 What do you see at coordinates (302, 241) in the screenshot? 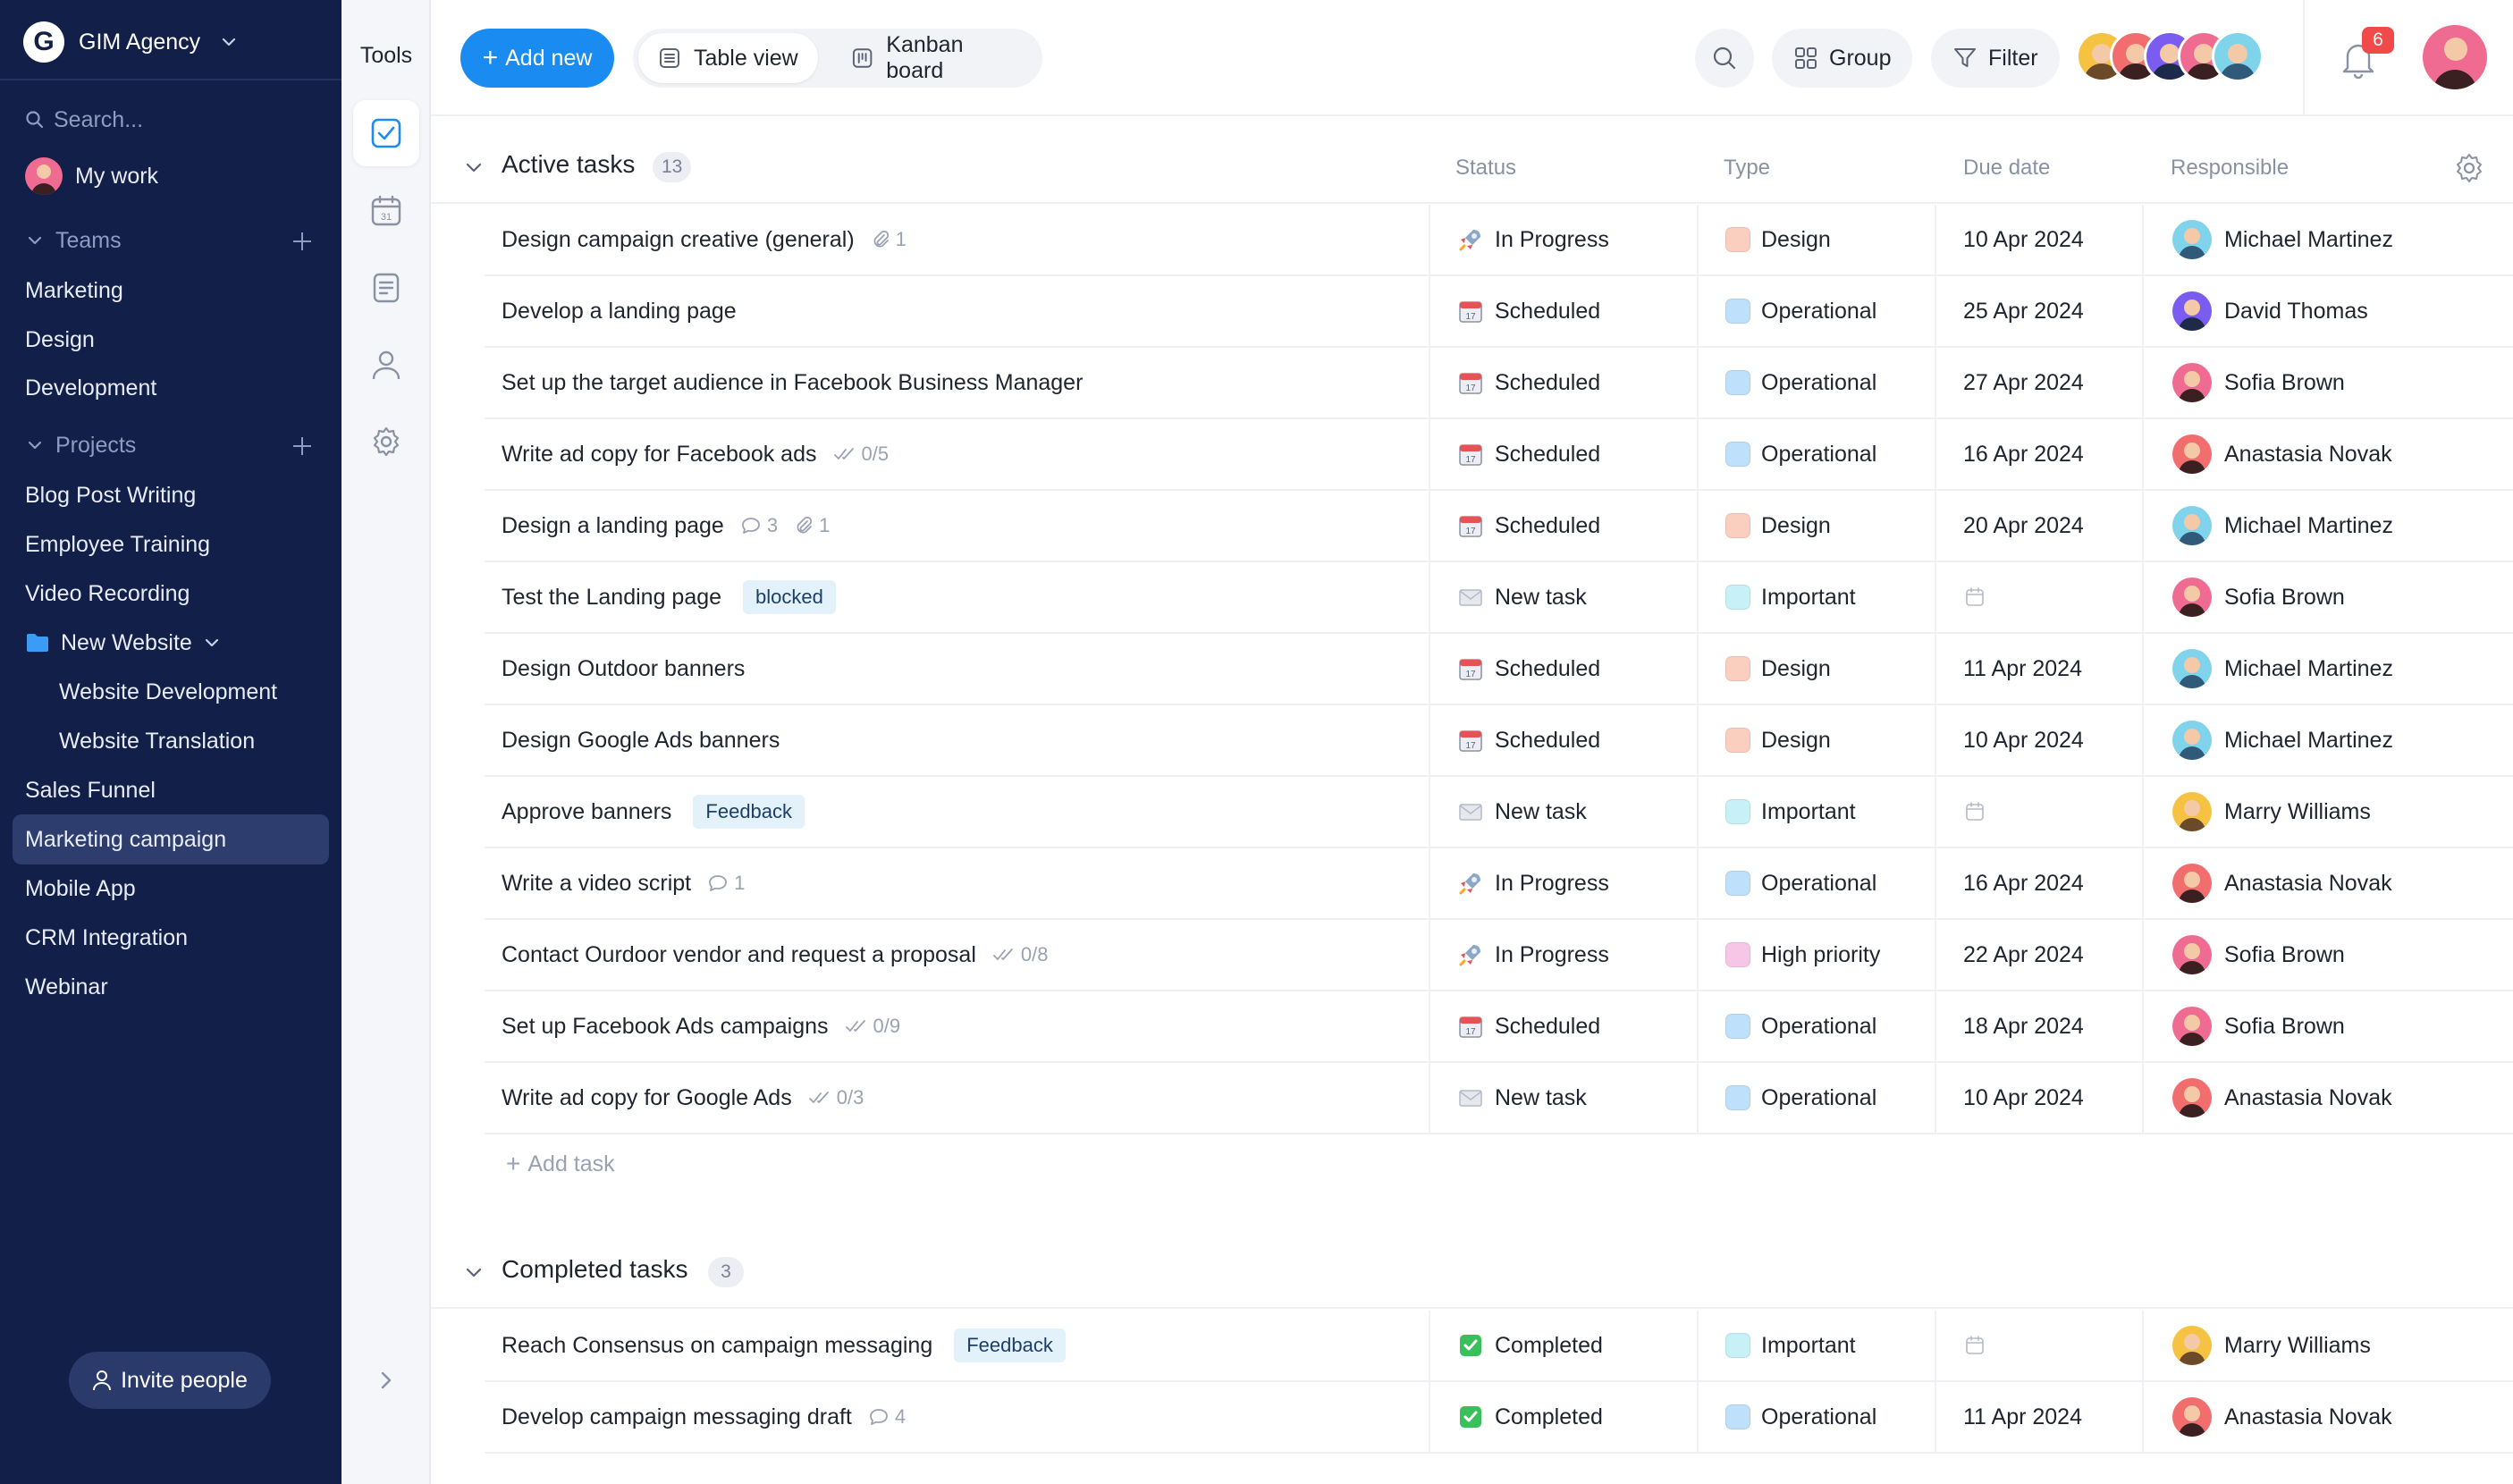
I see `add-team-icon` at bounding box center [302, 241].